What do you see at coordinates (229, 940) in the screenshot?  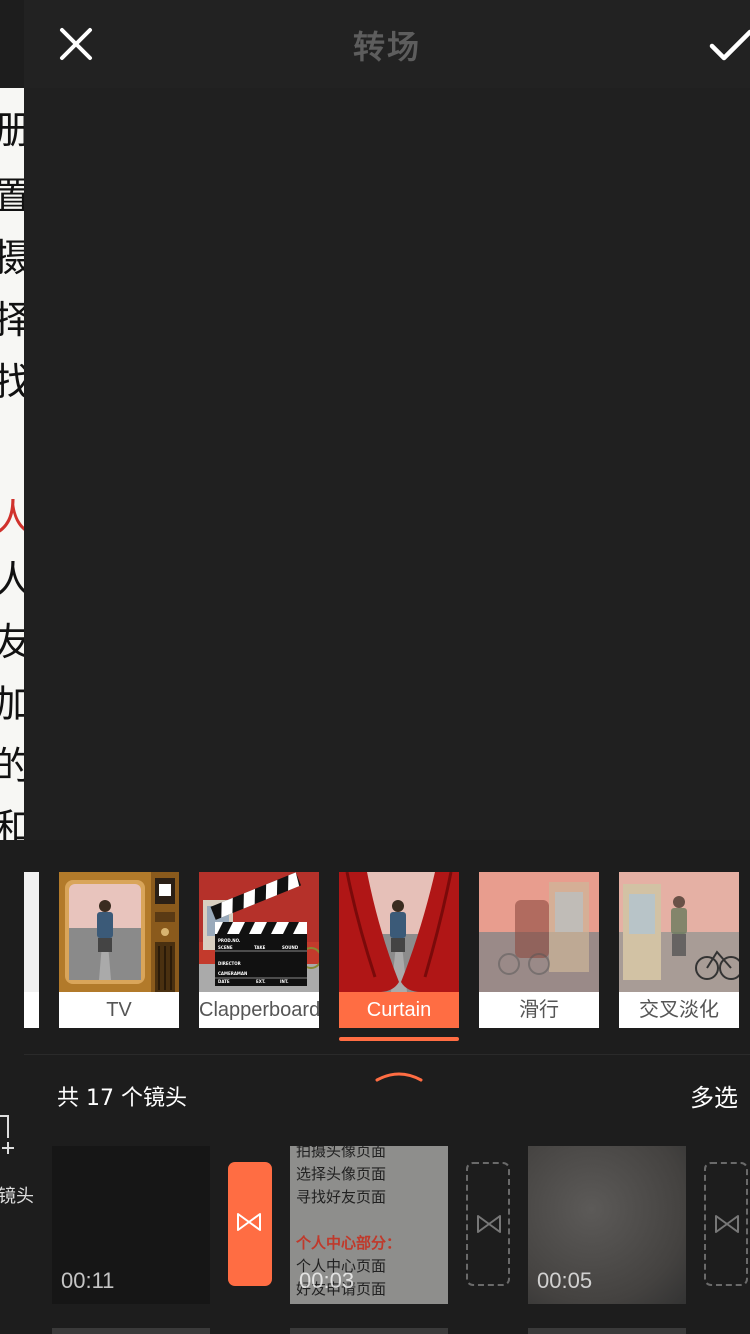 I see `clapperboard-text: PROD.NO.` at bounding box center [229, 940].